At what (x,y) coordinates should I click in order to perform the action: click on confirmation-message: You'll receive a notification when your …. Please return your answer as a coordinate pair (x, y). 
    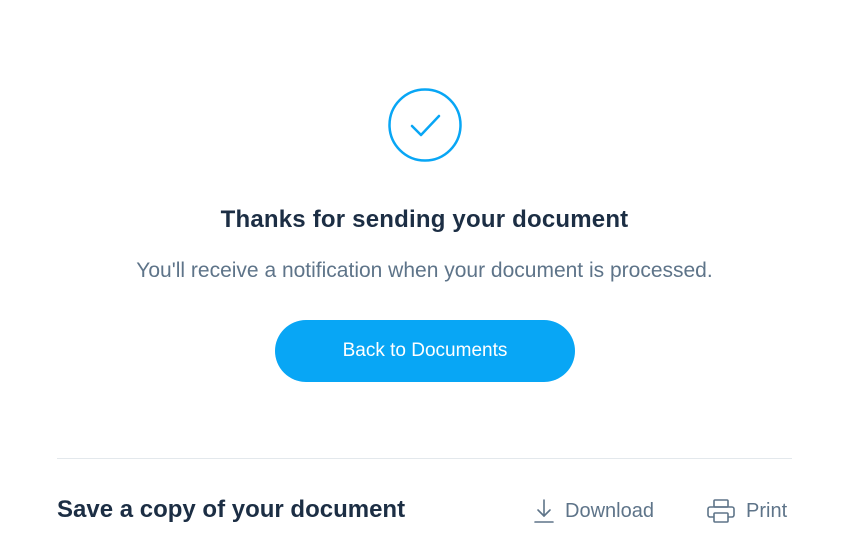
    Looking at the image, I should click on (424, 270).